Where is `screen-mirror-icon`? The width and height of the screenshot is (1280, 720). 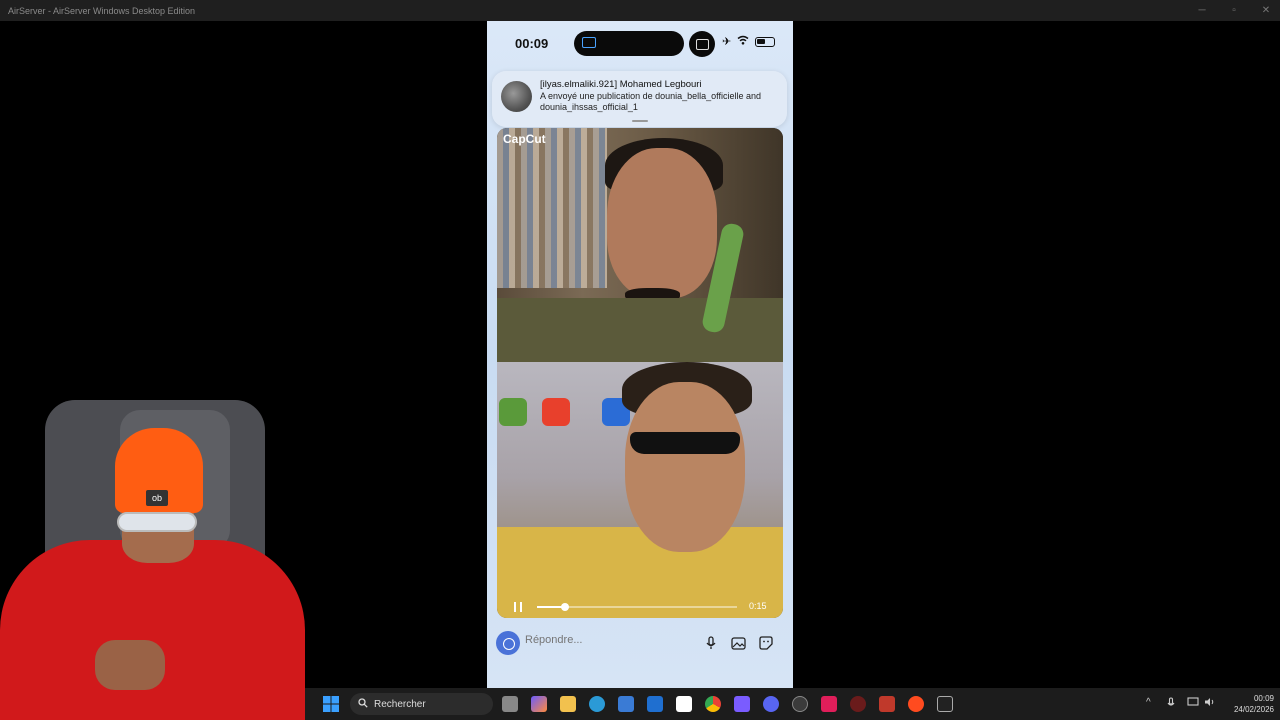
screen-mirror-icon is located at coordinates (702, 44).